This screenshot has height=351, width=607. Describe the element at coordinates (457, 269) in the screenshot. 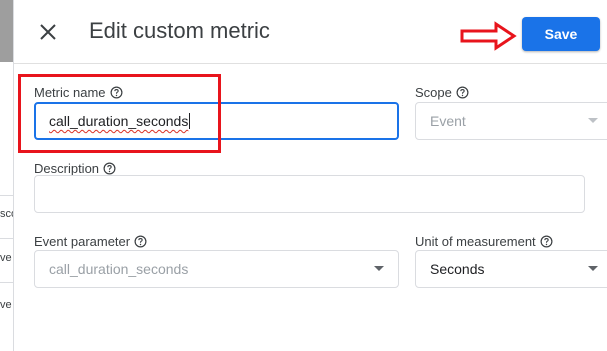

I see `unit-of-measurement-value: Seconds` at that location.